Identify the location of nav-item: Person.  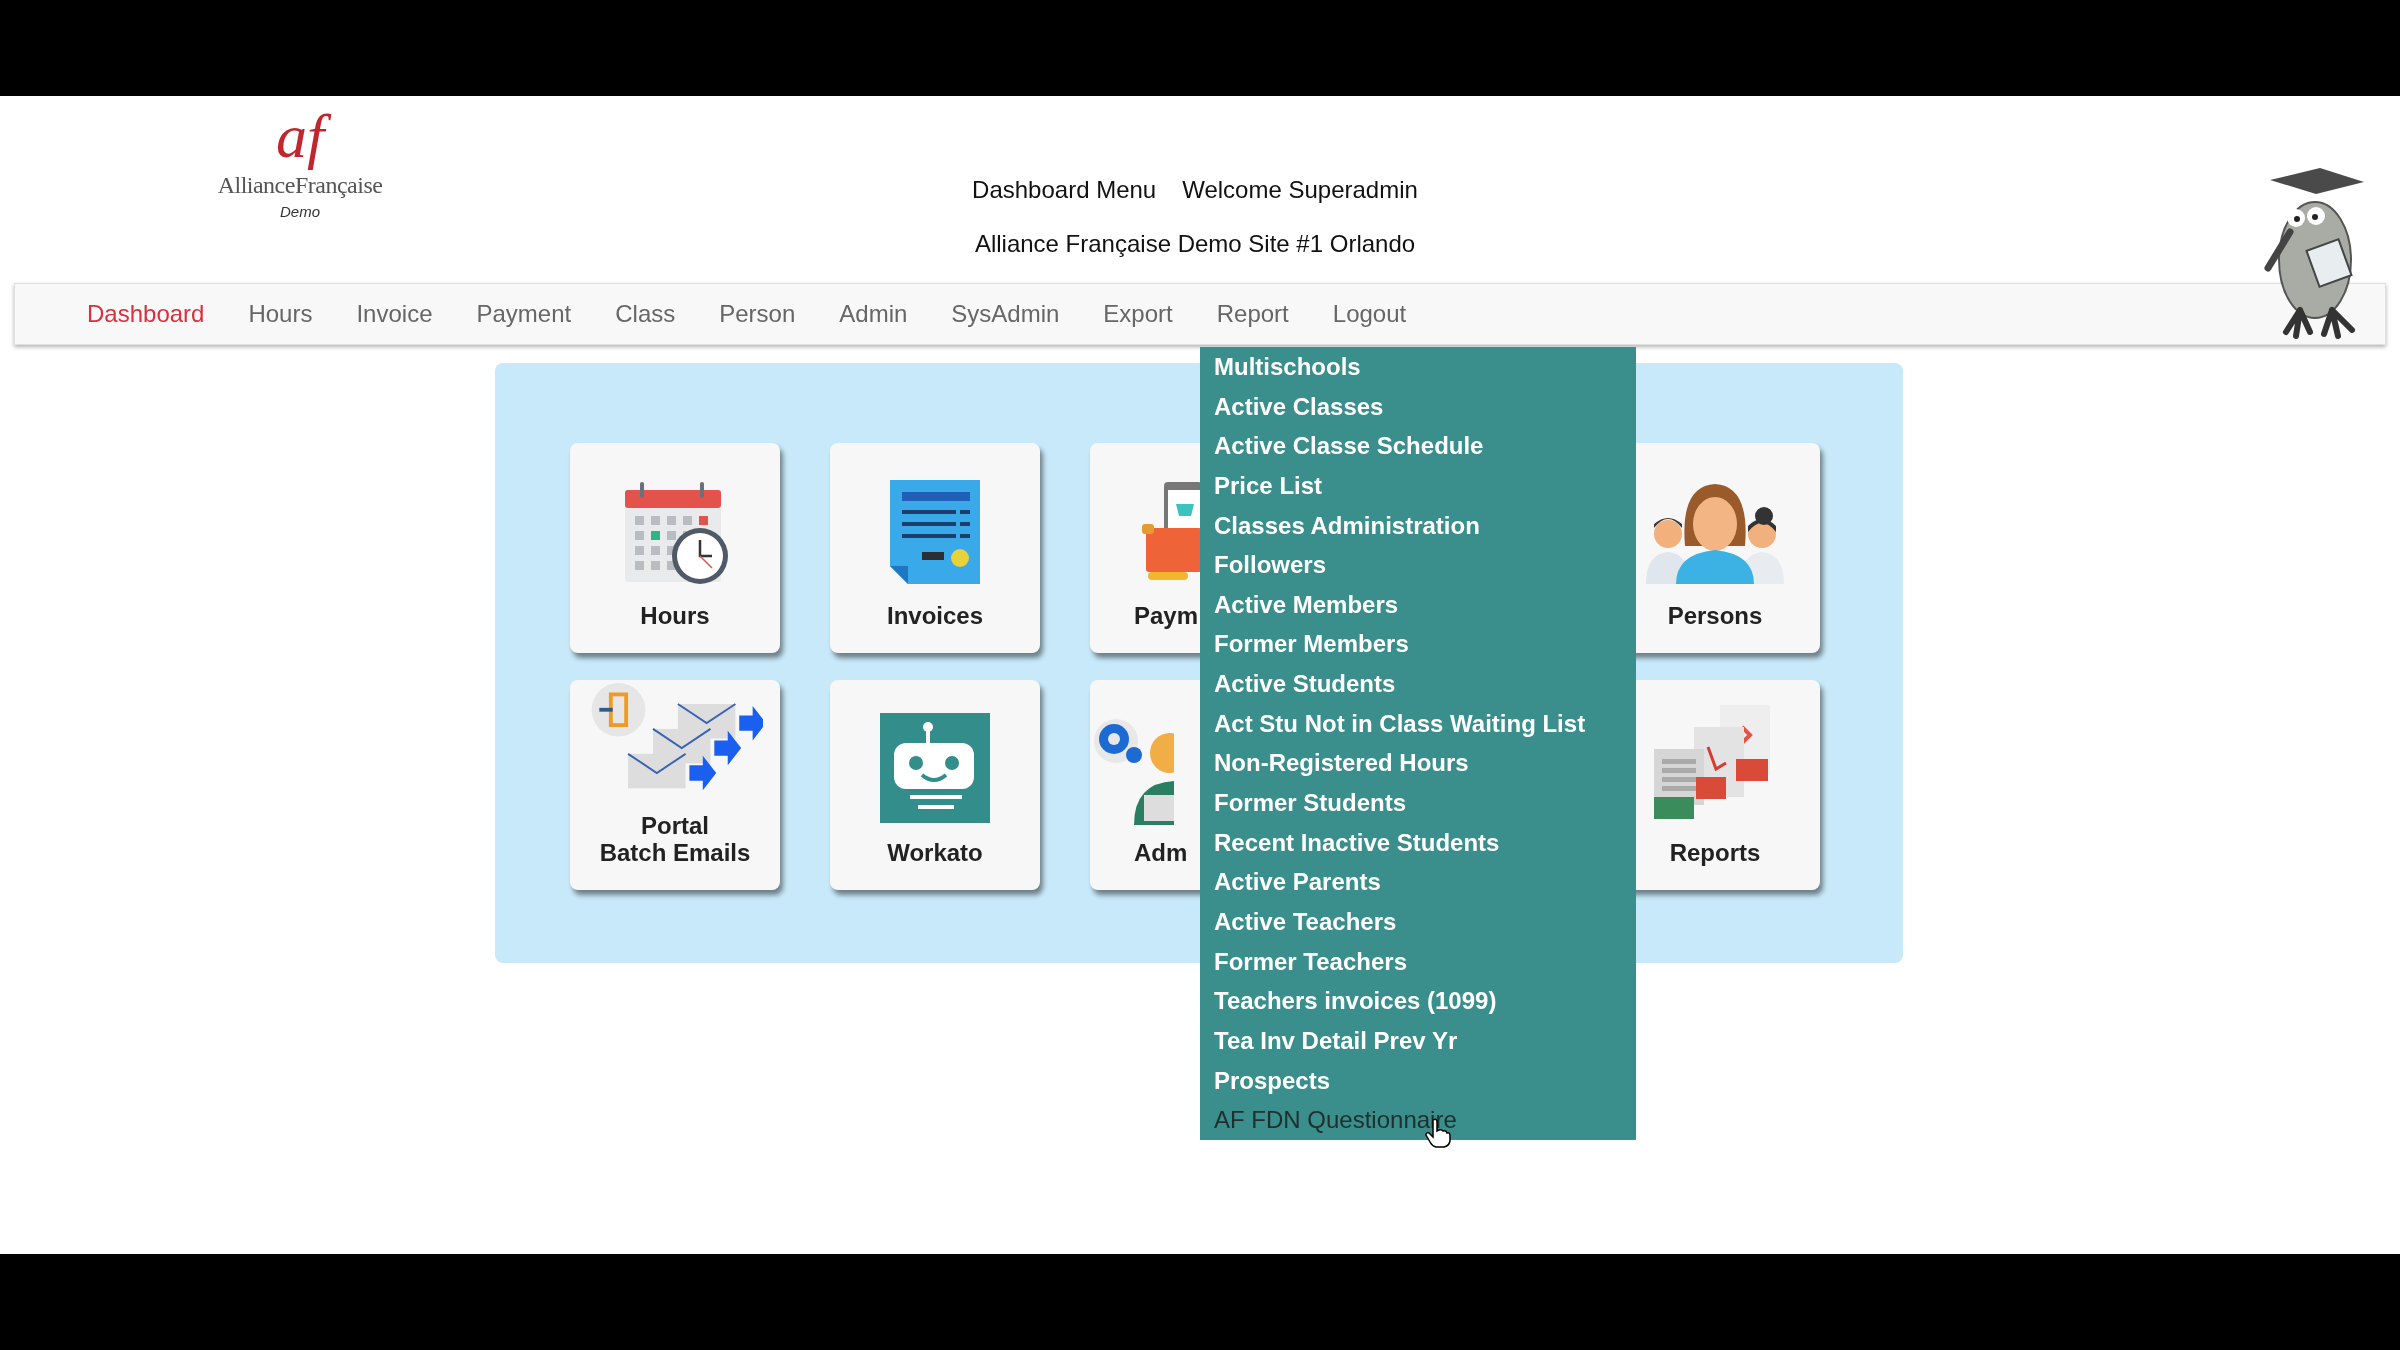
(757, 314).